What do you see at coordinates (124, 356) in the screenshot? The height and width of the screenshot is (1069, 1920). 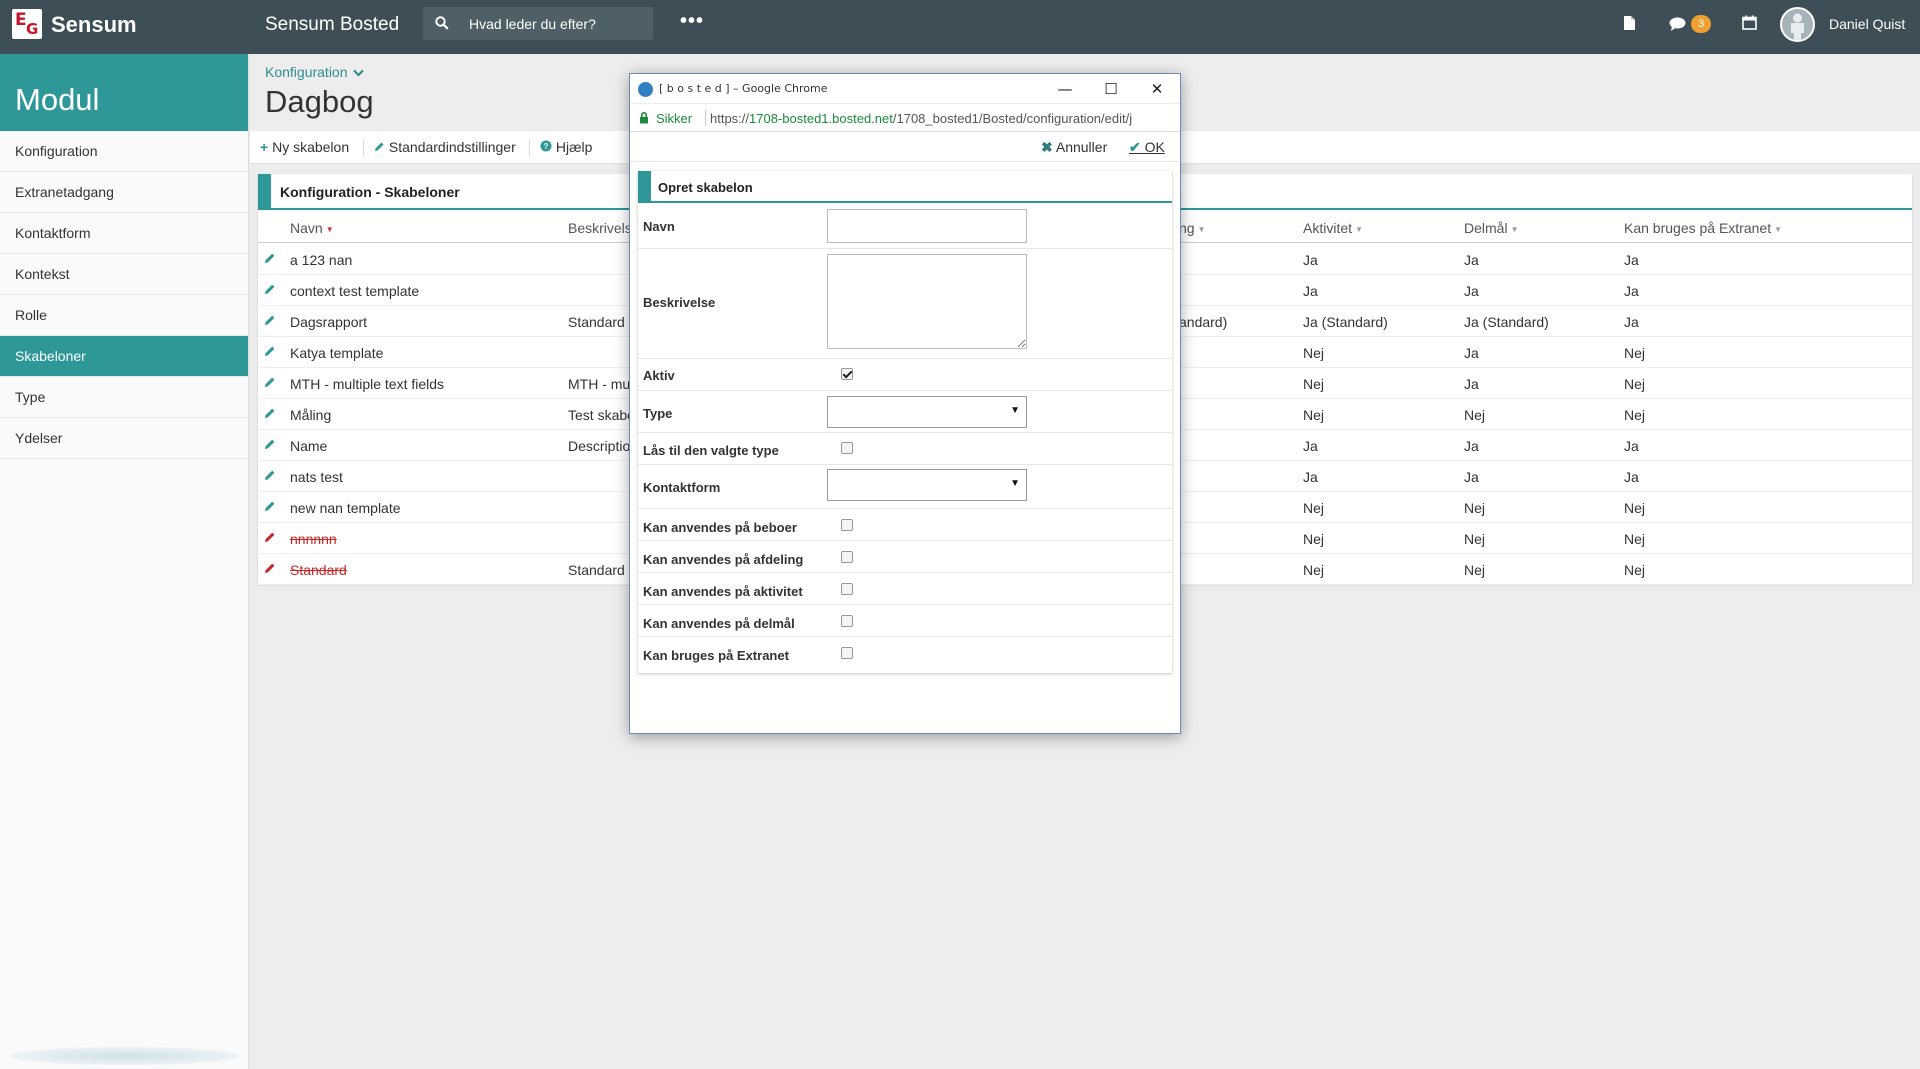 I see `sidebar-item-skabeloner: Skabeloner` at bounding box center [124, 356].